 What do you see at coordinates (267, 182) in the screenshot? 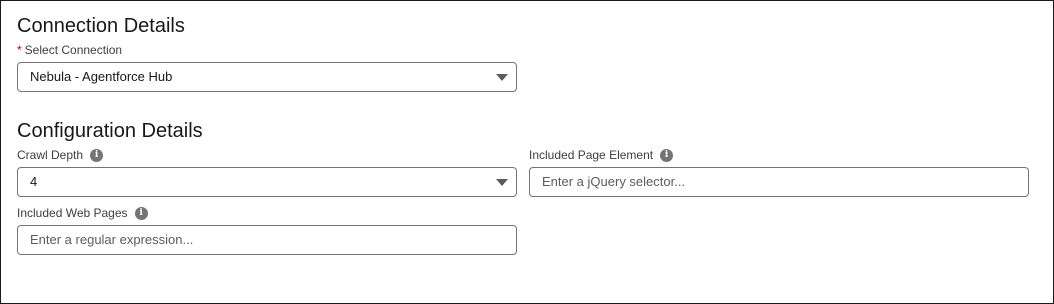
I see `crawl-depth-dropdown: 4` at bounding box center [267, 182].